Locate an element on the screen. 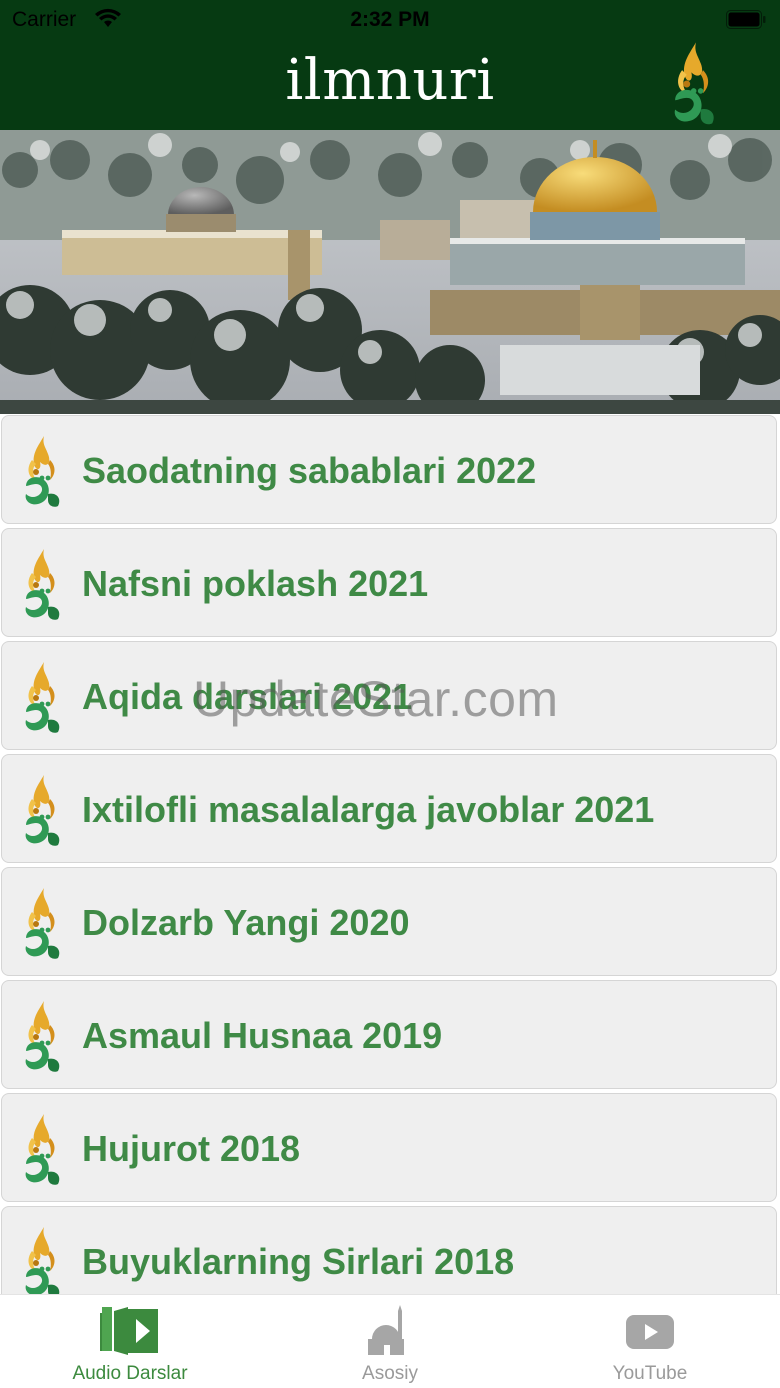  list-item-label: Ixtilofli masalalarga javoblar 2021 is located at coordinates (368, 809).